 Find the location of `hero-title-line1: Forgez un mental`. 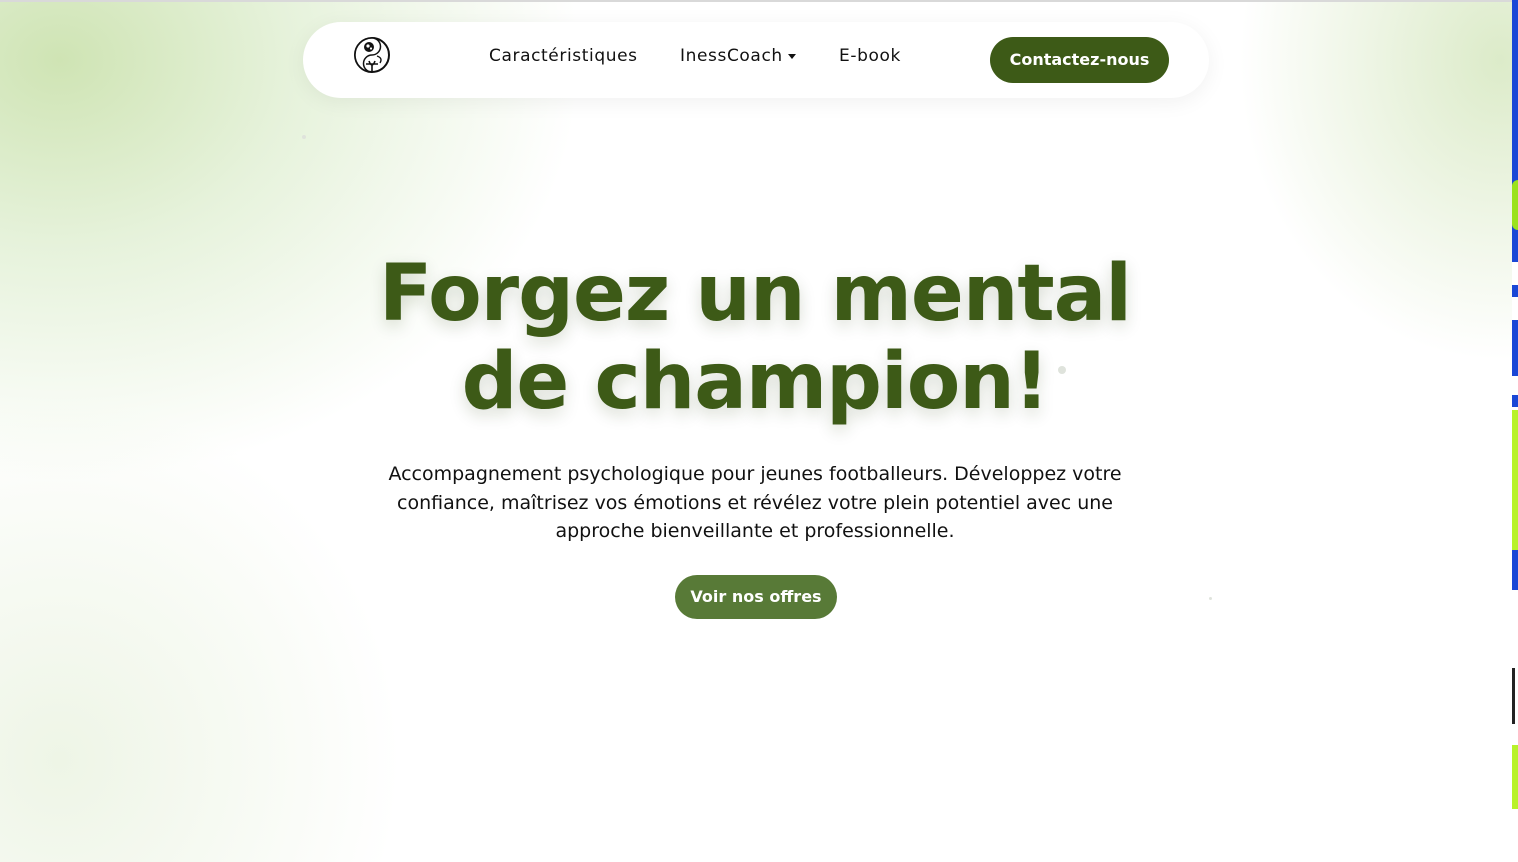

hero-title-line1: Forgez un mental is located at coordinates (755, 294).